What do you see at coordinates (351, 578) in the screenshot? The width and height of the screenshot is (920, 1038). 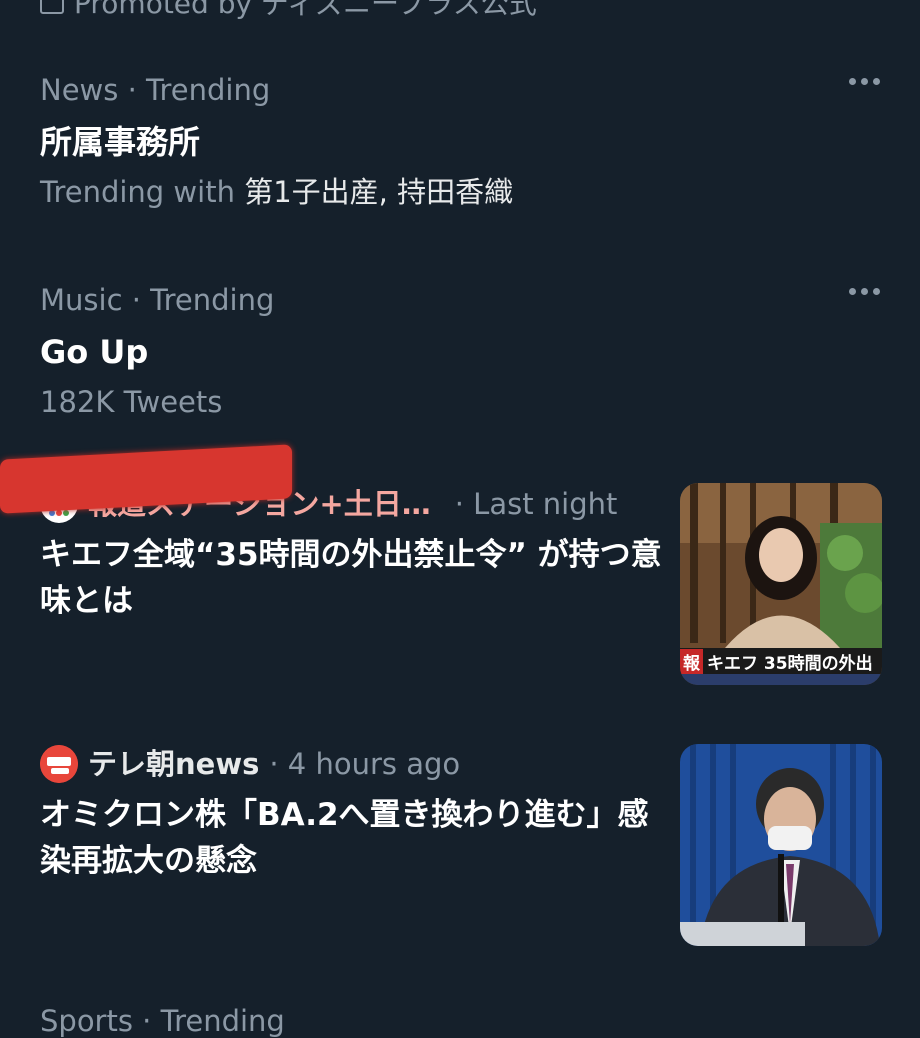 I see `news-headline: キエフ全域“35時間の外出禁止令” が持つ意味とは` at bounding box center [351, 578].